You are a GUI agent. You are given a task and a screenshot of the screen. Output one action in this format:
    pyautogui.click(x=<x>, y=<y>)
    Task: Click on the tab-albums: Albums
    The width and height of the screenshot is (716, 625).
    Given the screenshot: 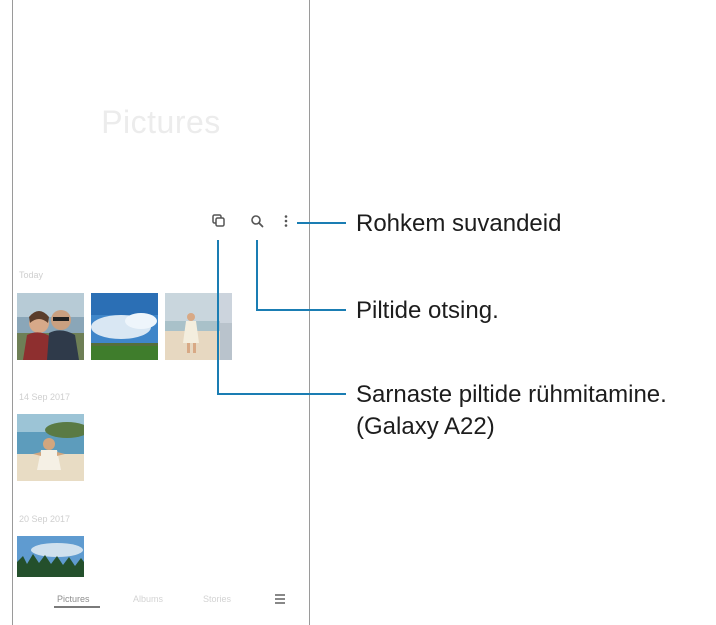 What is the action you would take?
    pyautogui.click(x=148, y=599)
    